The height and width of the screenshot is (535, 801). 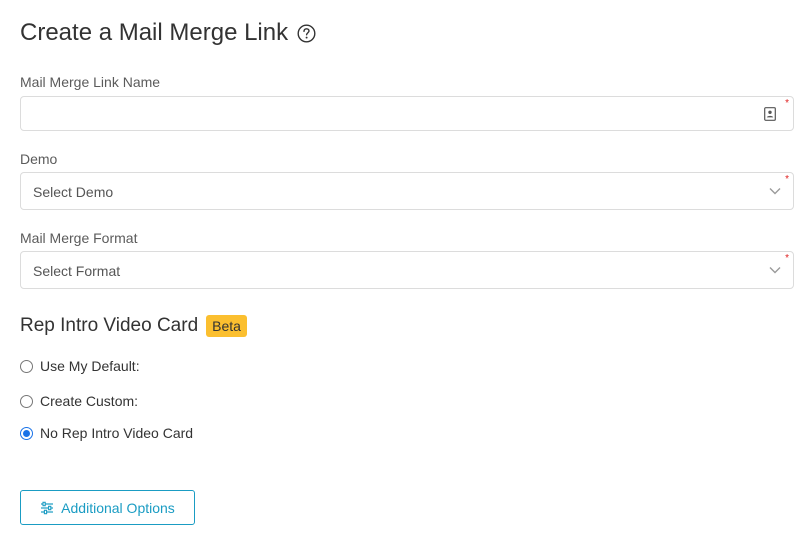 What do you see at coordinates (393, 113) in the screenshot?
I see `link-name-input` at bounding box center [393, 113].